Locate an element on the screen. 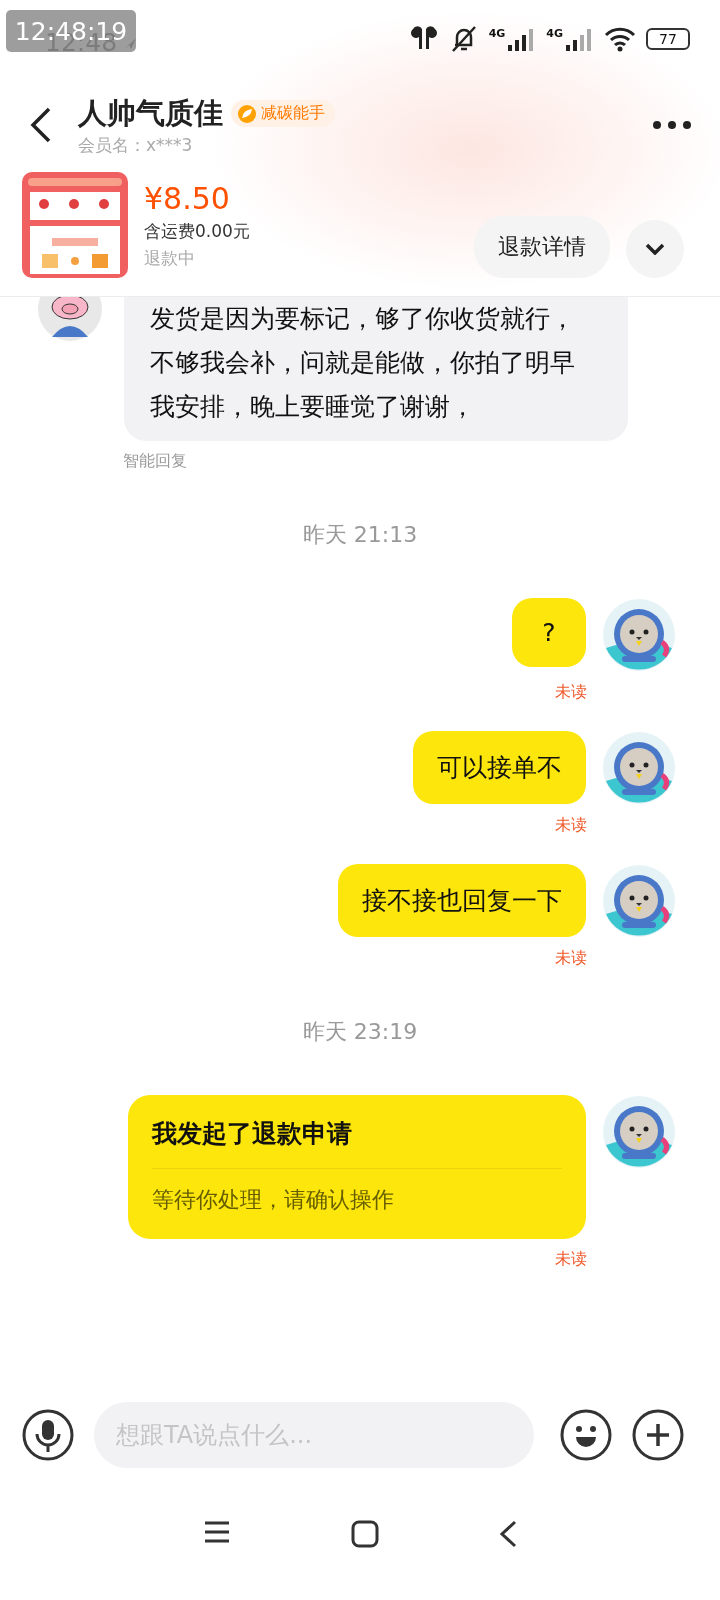 This screenshot has width=720, height=1600. home-icon is located at coordinates (365, 1534).